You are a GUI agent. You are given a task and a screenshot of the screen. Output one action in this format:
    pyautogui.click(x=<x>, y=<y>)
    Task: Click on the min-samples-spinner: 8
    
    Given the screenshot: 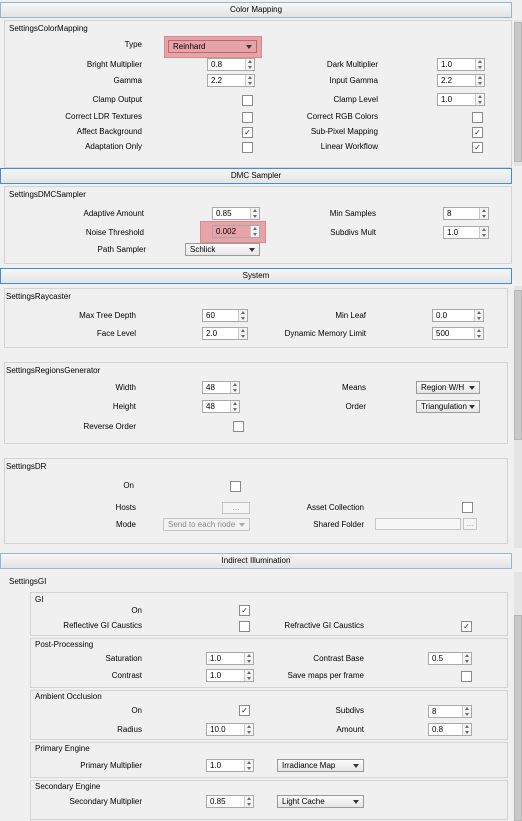 What is the action you would take?
    pyautogui.click(x=466, y=213)
    